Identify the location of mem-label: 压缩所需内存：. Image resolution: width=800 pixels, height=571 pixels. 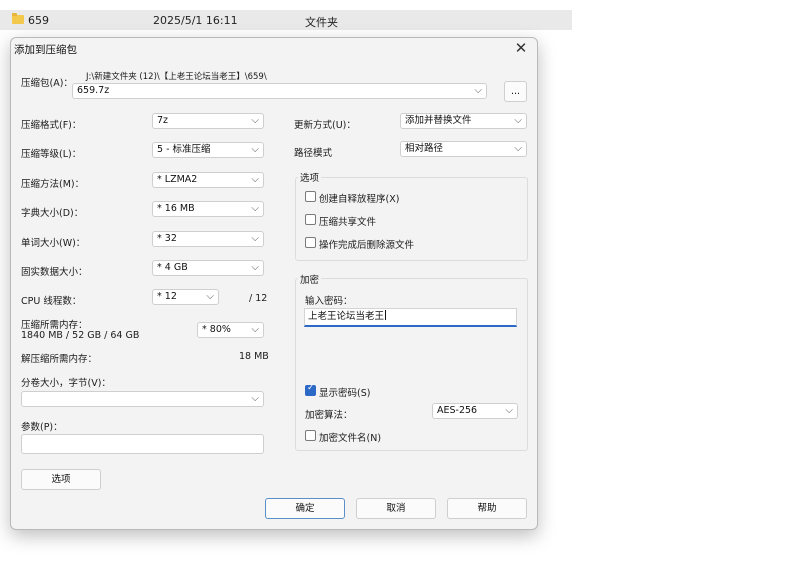
(54, 325).